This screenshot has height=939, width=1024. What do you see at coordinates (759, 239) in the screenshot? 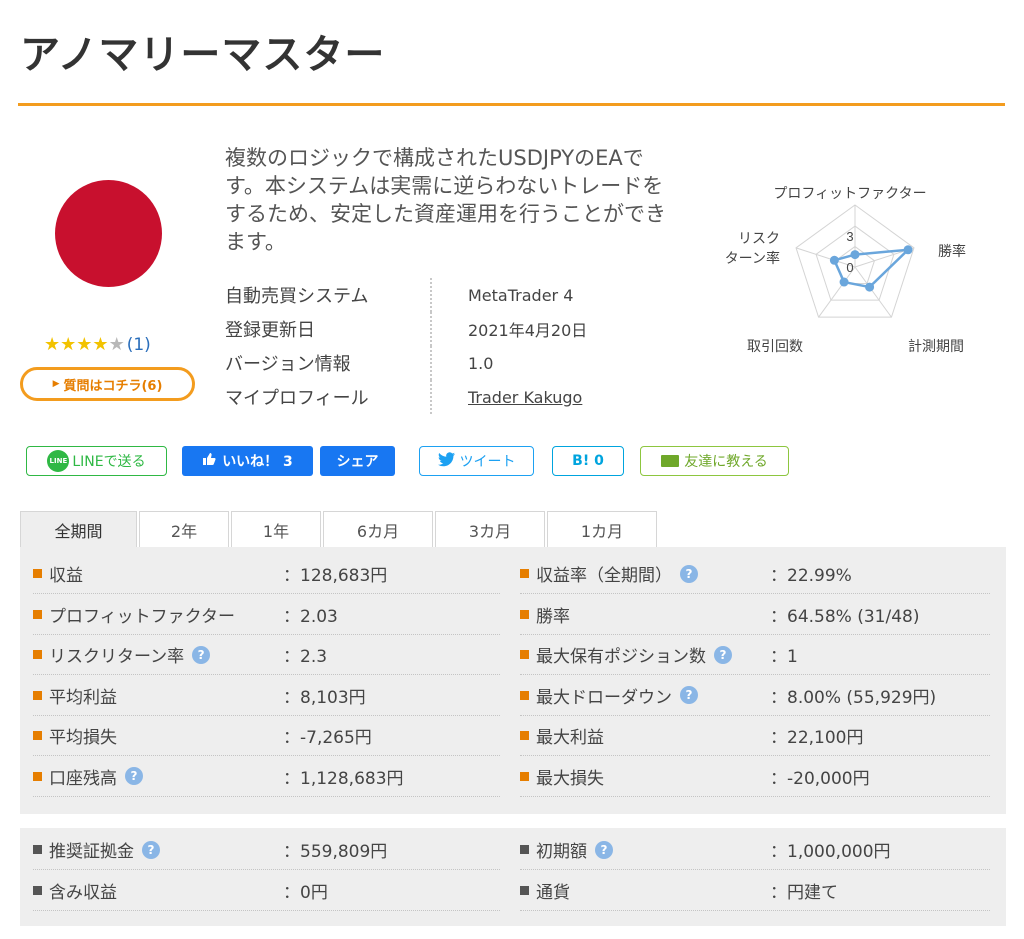
I see `radar-axis-label: リスク` at bounding box center [759, 239].